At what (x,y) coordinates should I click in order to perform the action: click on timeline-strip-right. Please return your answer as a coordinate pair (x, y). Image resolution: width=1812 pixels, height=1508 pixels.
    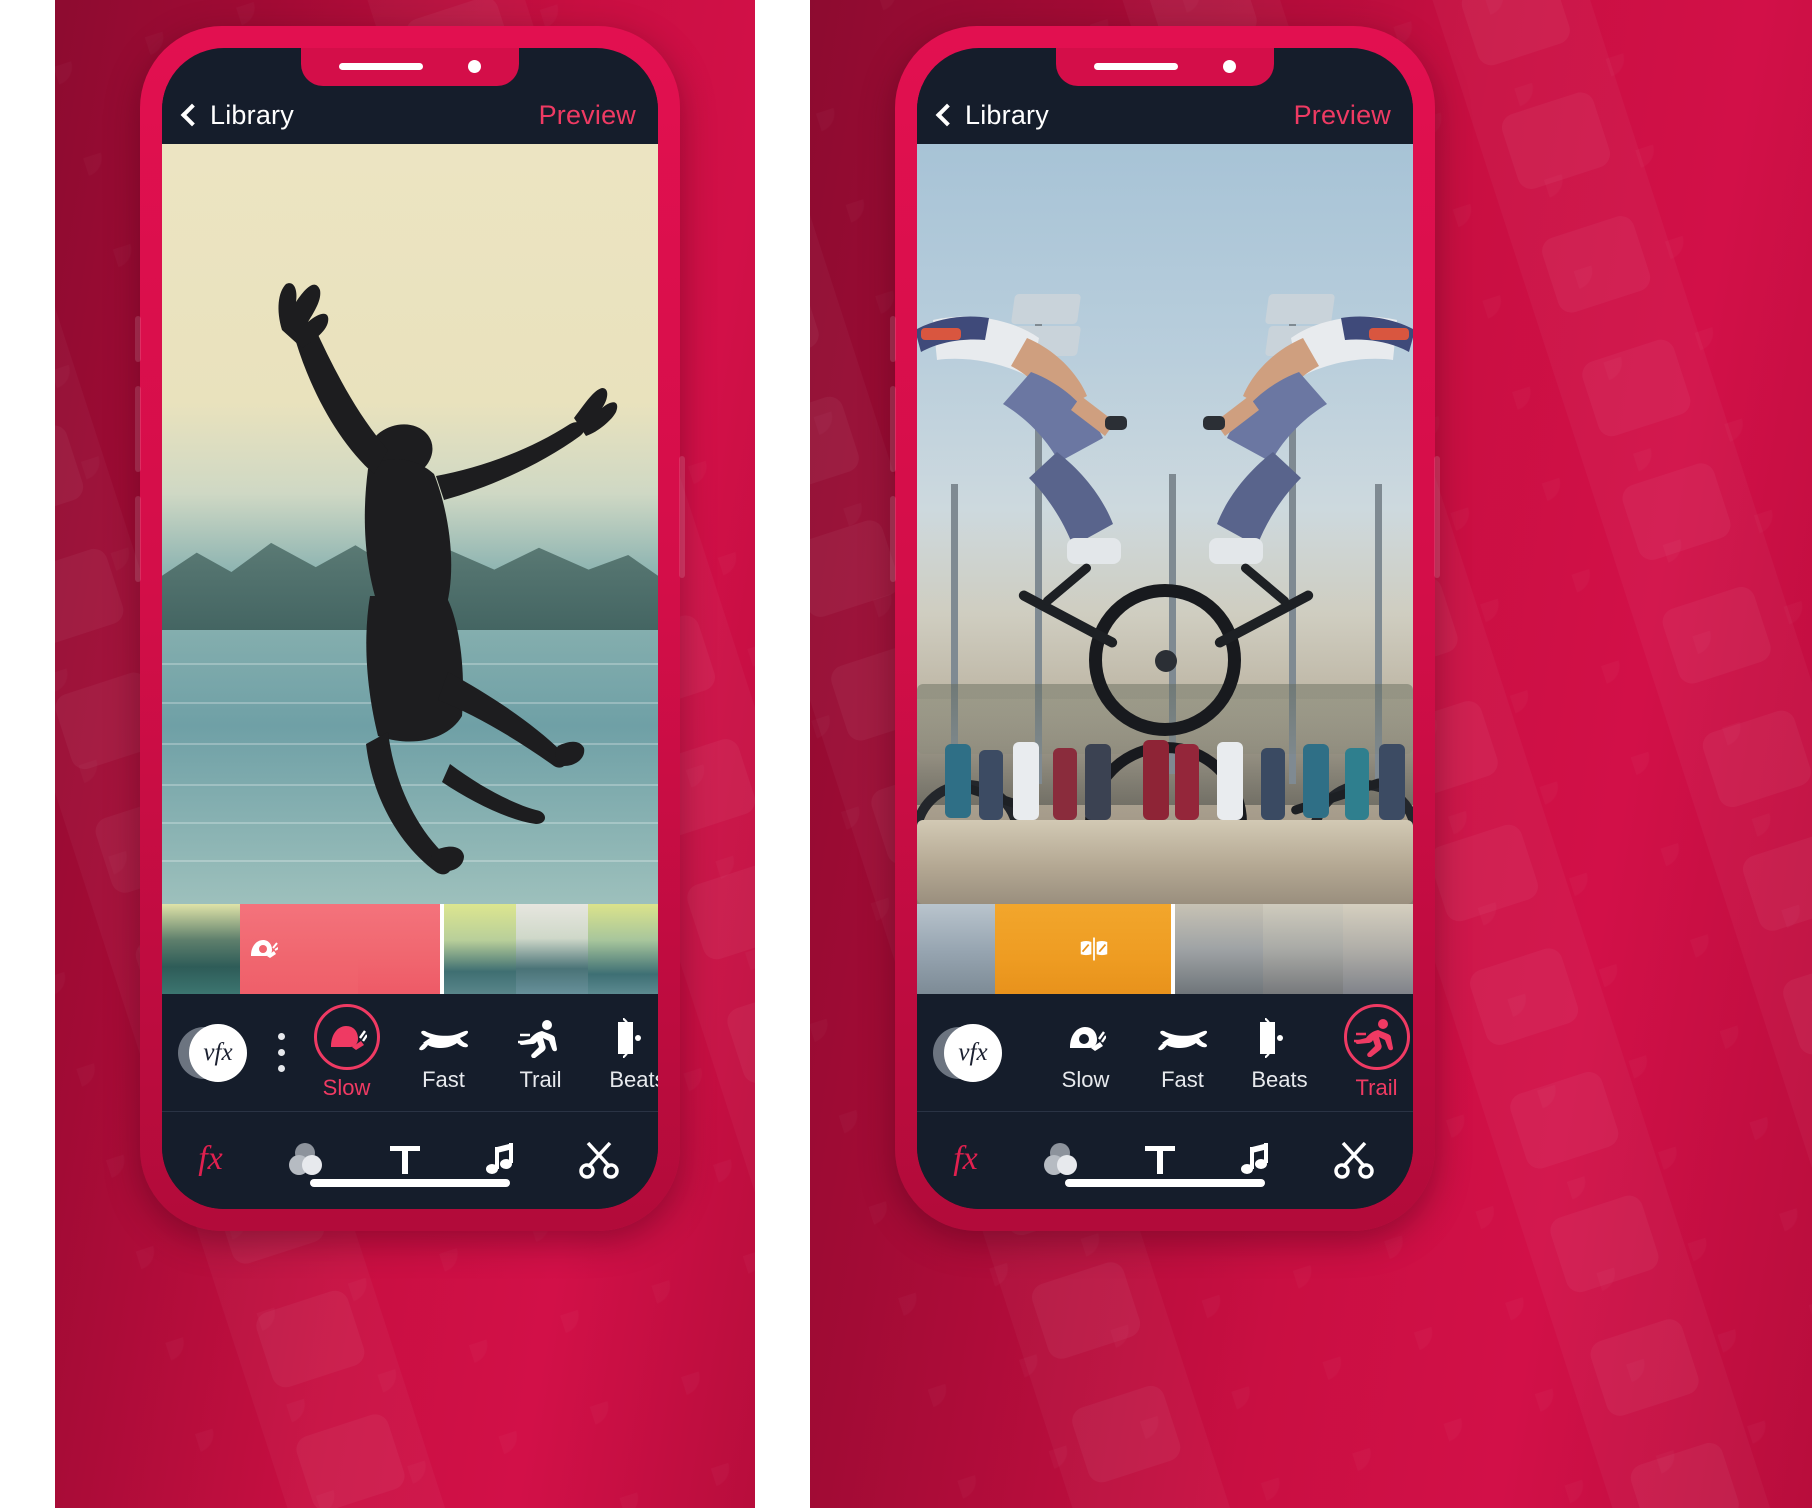
    Looking at the image, I should click on (1165, 949).